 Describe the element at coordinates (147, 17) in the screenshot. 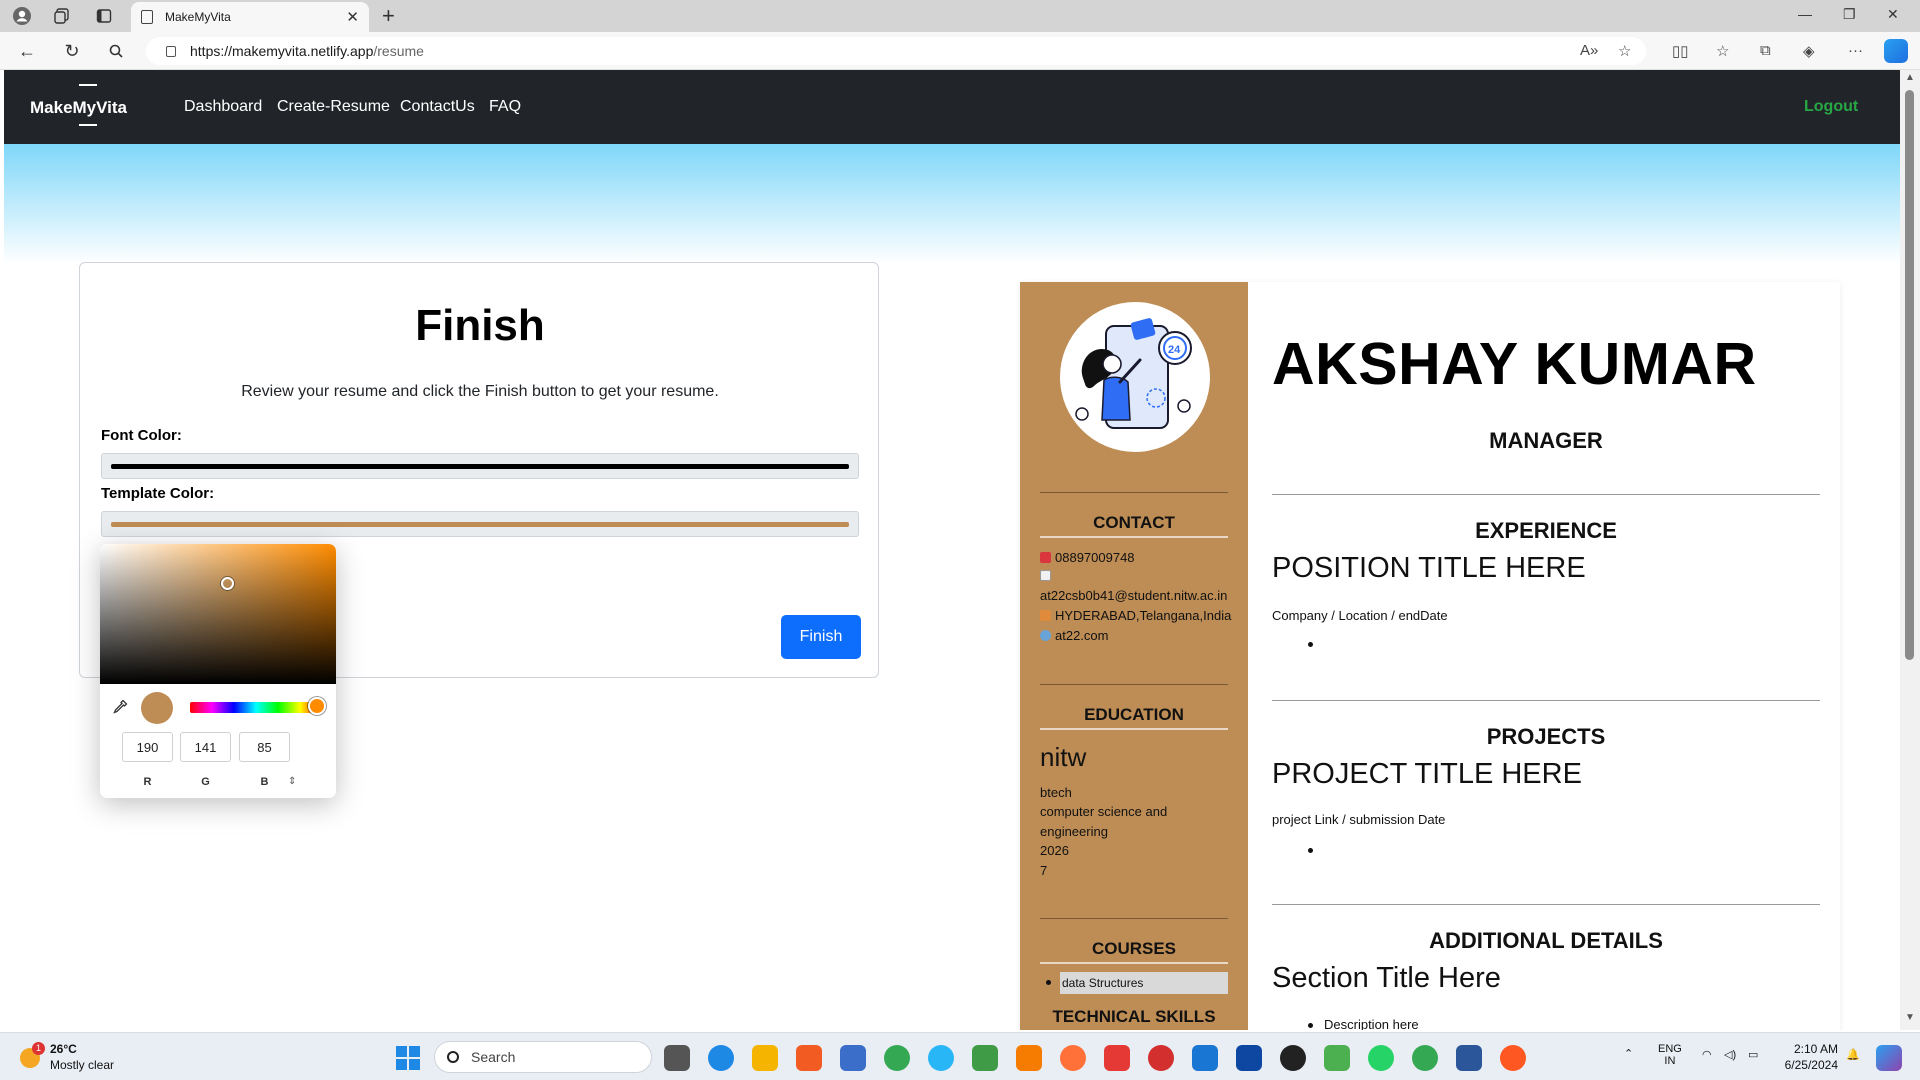

I see `page-icon` at that location.